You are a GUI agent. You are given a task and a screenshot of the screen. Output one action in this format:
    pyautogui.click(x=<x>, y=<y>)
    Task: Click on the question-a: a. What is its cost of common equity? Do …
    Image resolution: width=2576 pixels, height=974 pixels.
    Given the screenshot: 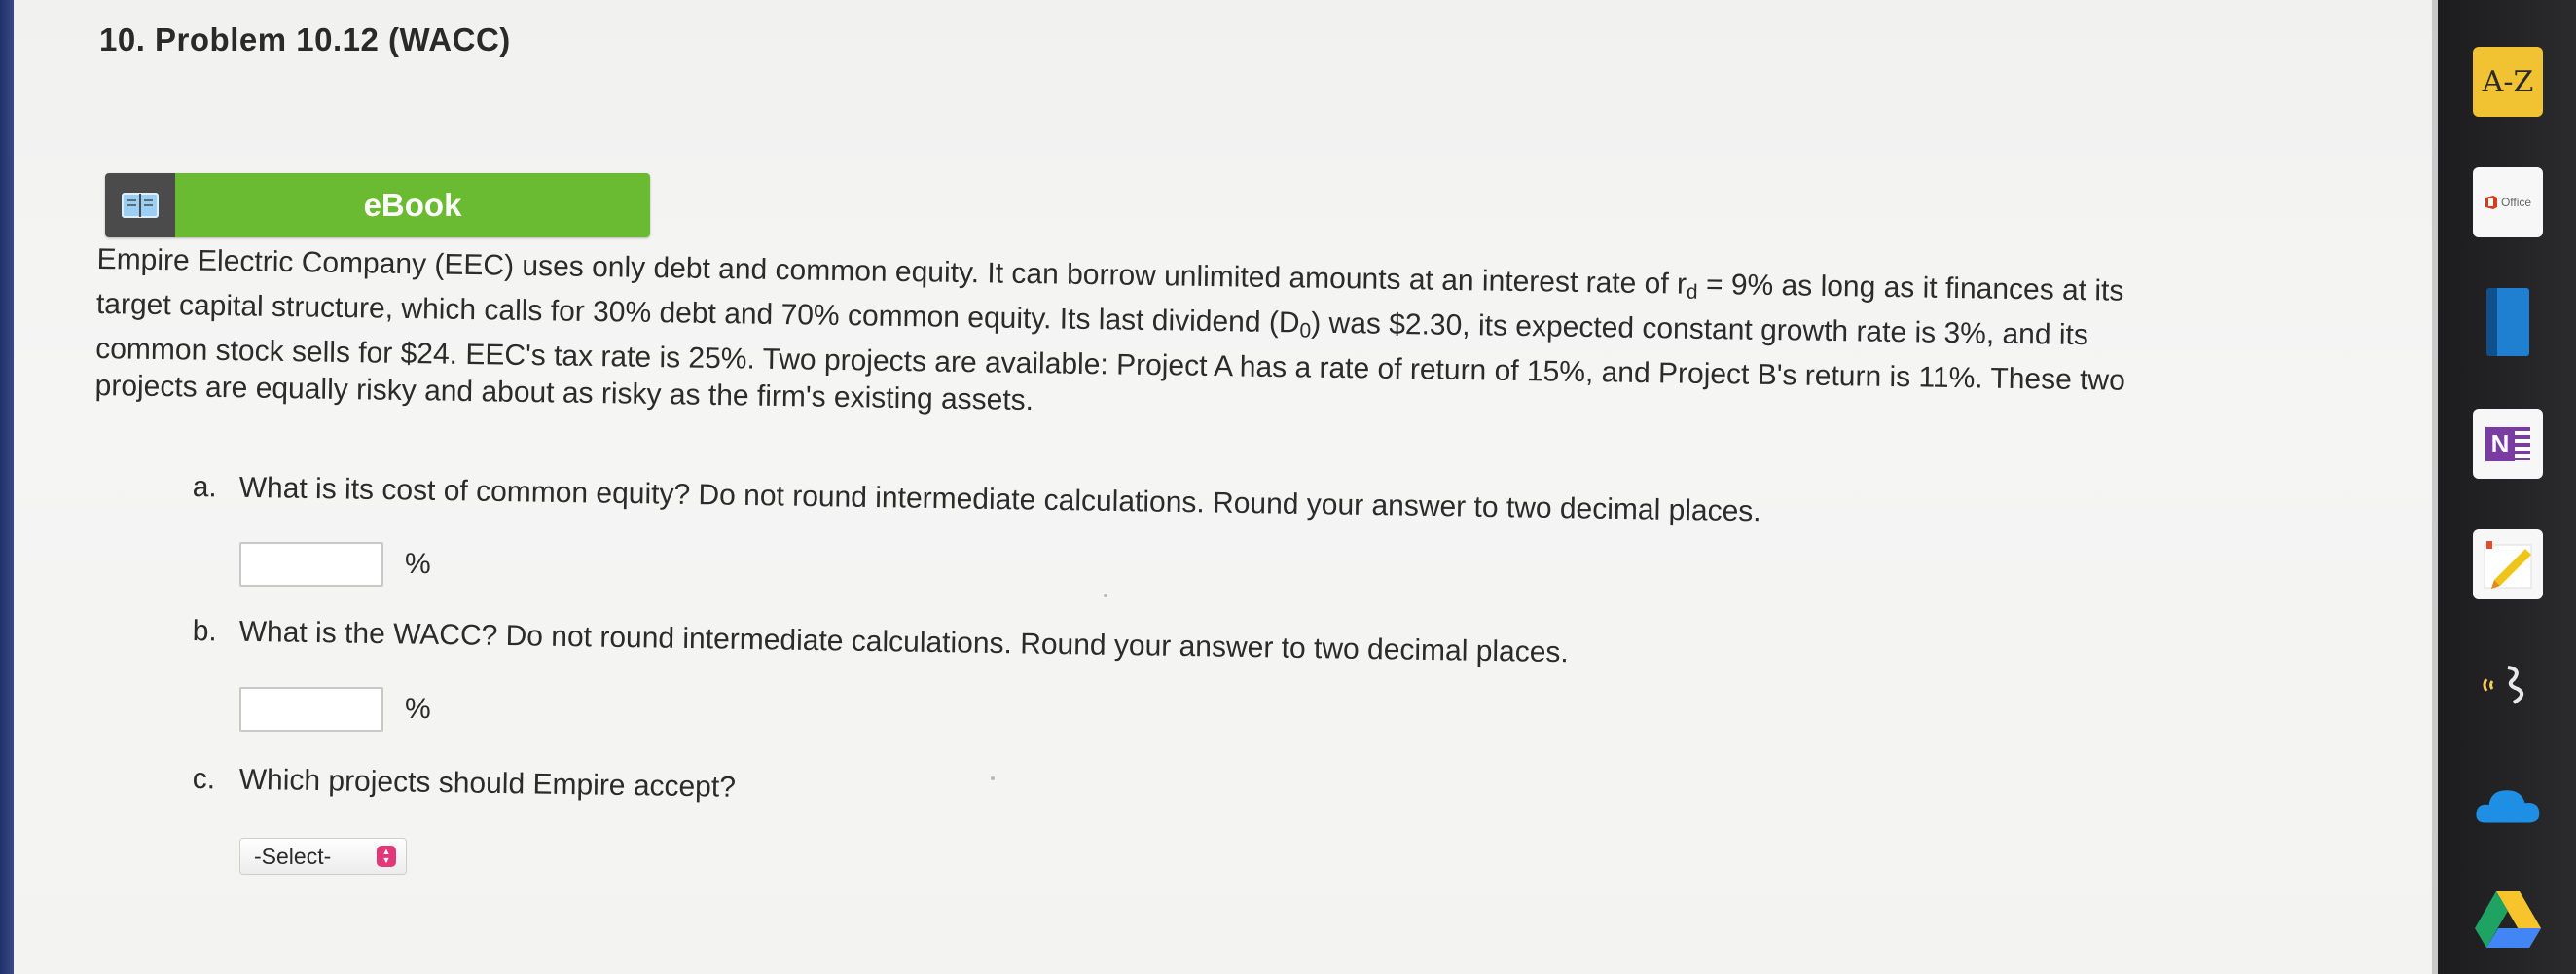 What is the action you would take?
    pyautogui.click(x=976, y=499)
    